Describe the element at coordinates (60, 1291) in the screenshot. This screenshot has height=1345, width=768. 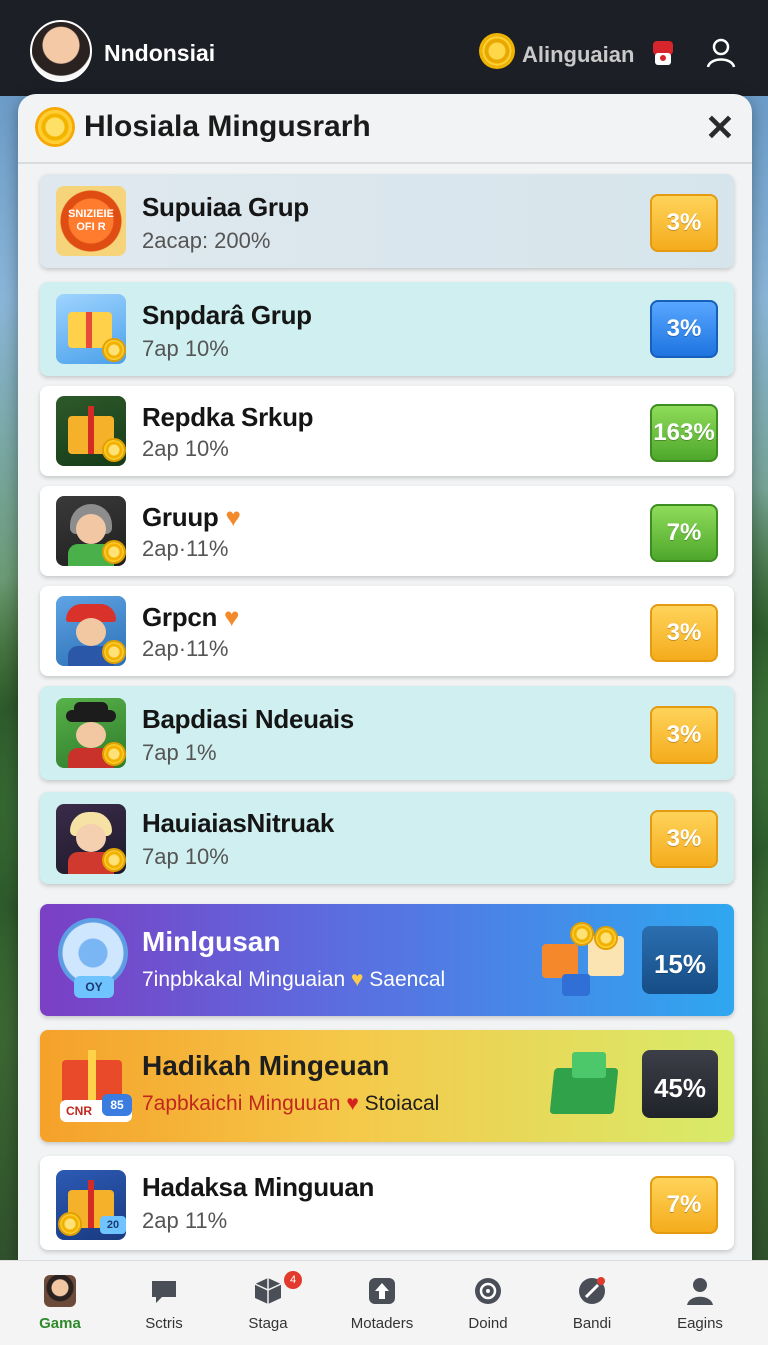
I see `avatar-icon` at that location.